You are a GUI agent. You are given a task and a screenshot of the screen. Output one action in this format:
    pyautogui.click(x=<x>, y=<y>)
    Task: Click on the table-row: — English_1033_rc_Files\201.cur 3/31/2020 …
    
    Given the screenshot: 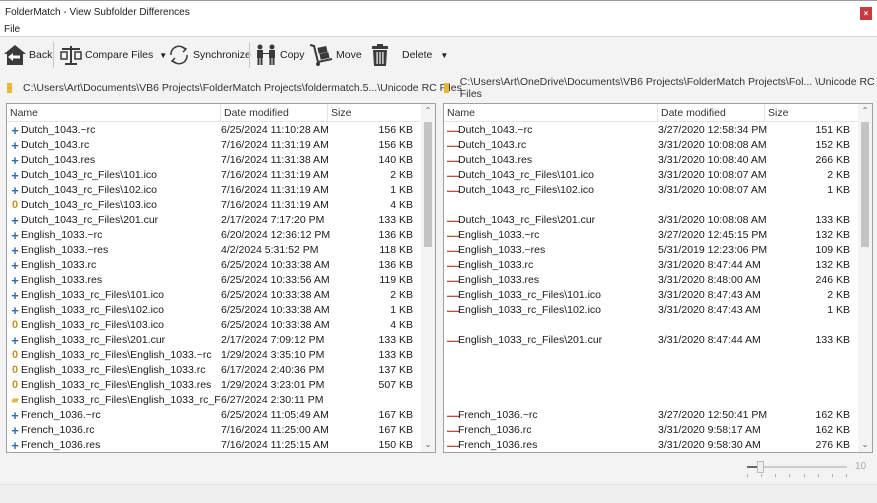 What is the action you would take?
    pyautogui.click(x=651, y=340)
    